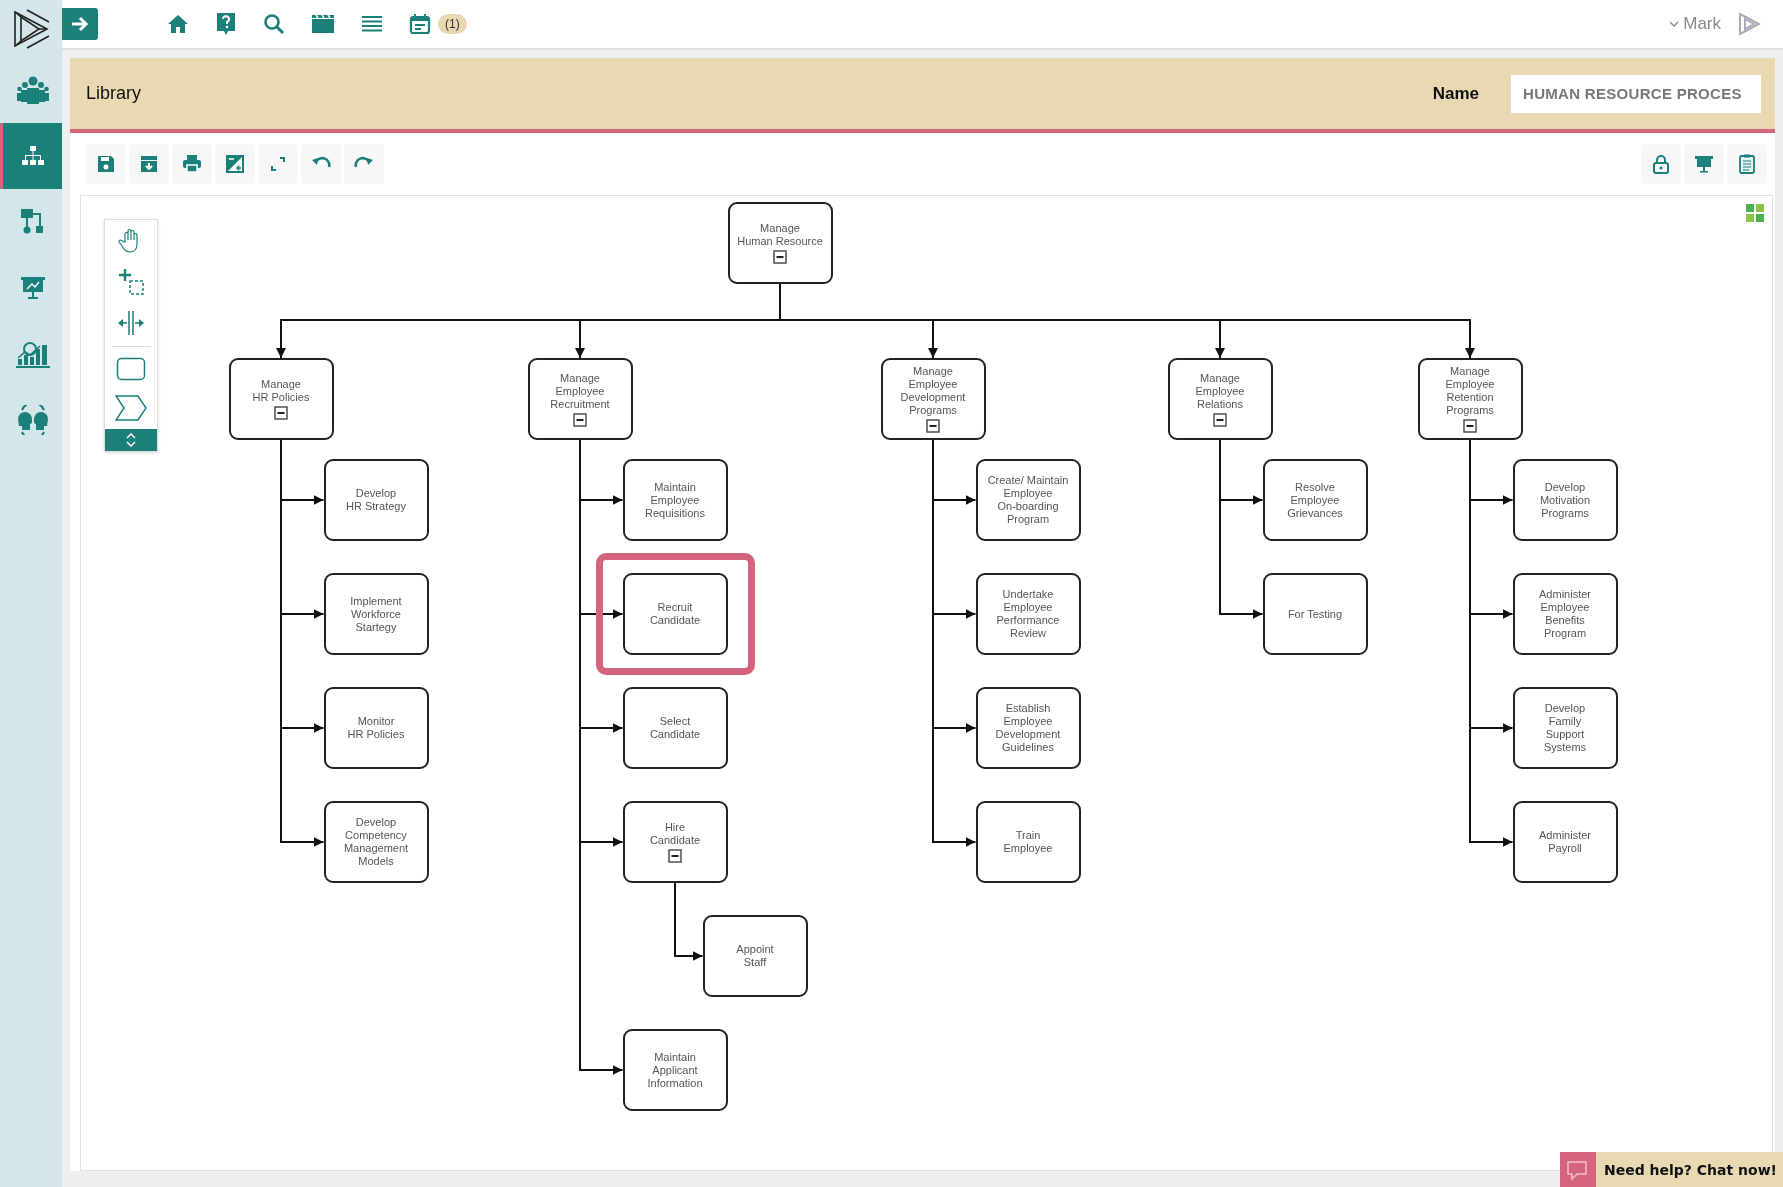 The height and width of the screenshot is (1187, 1783). I want to click on save-button, so click(106, 164).